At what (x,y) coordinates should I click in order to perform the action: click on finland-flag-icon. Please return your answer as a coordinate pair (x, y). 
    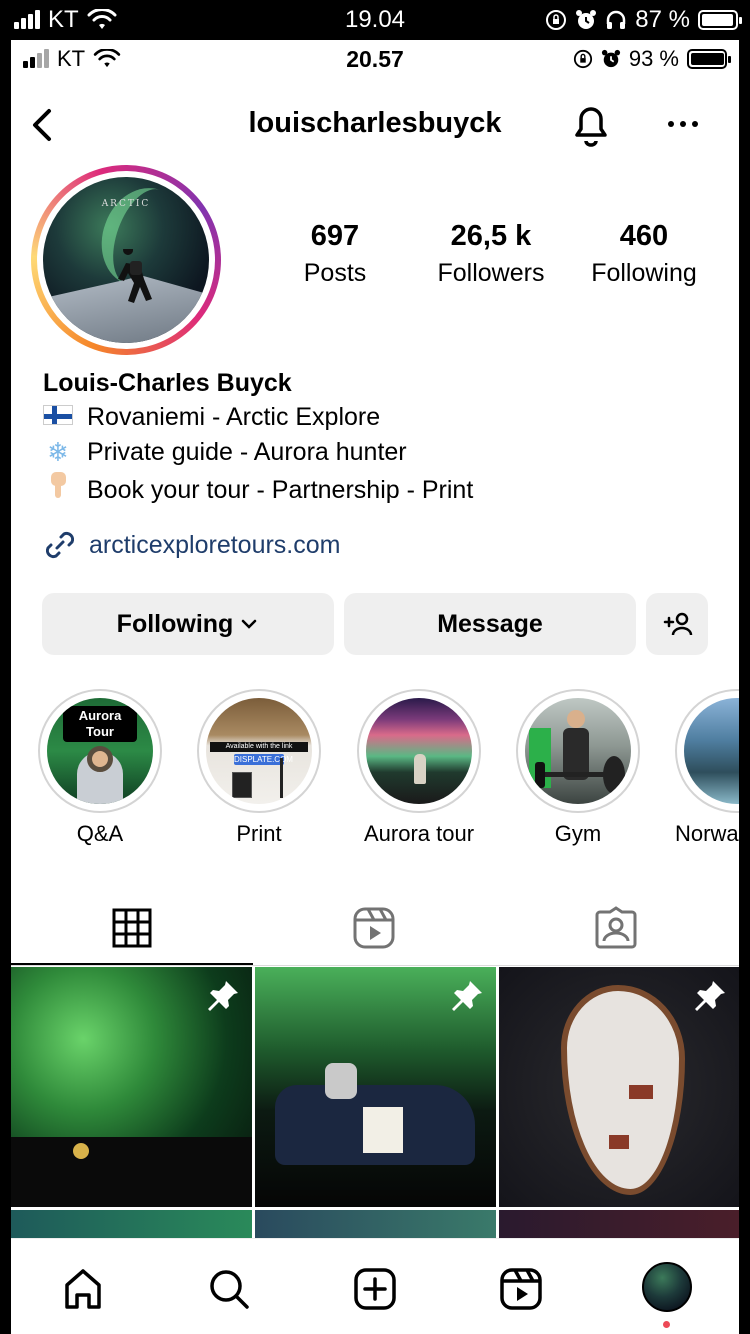
    Looking at the image, I should click on (58, 417).